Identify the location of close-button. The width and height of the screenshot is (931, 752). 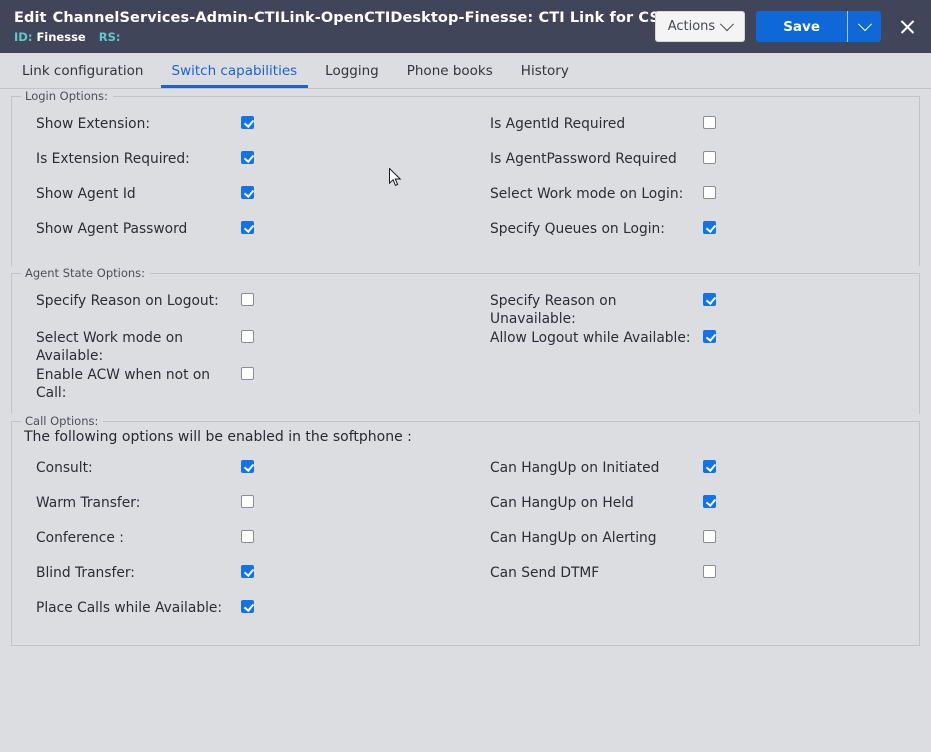
(906, 27).